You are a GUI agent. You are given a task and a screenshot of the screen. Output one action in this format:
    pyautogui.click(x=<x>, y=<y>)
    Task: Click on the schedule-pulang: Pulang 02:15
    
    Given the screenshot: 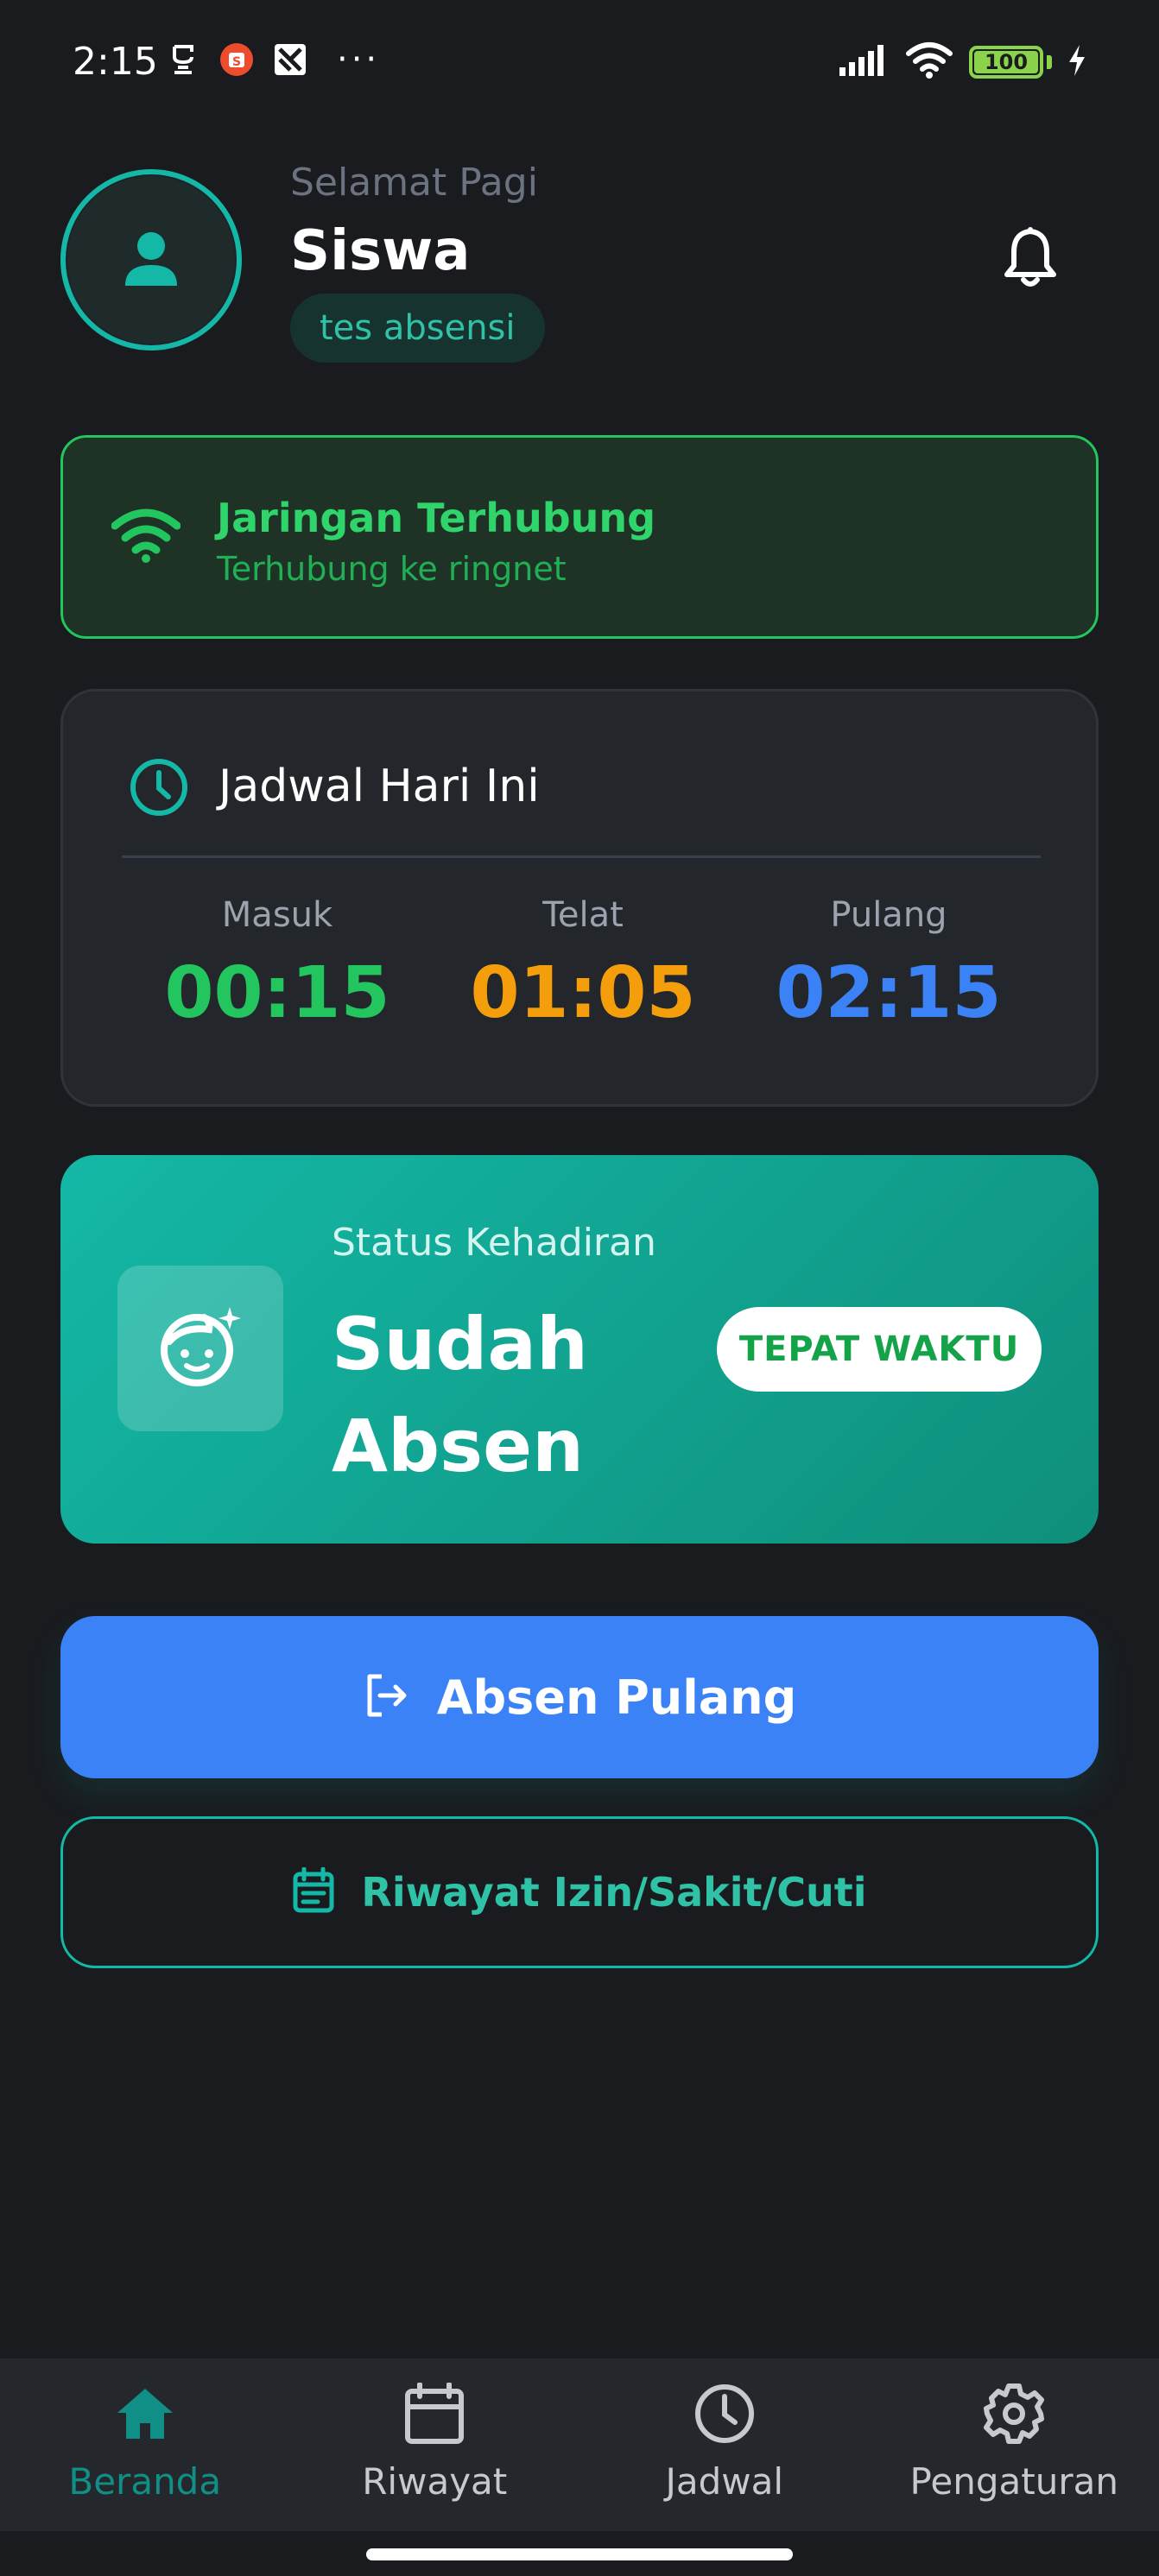 What is the action you would take?
    pyautogui.click(x=889, y=964)
    